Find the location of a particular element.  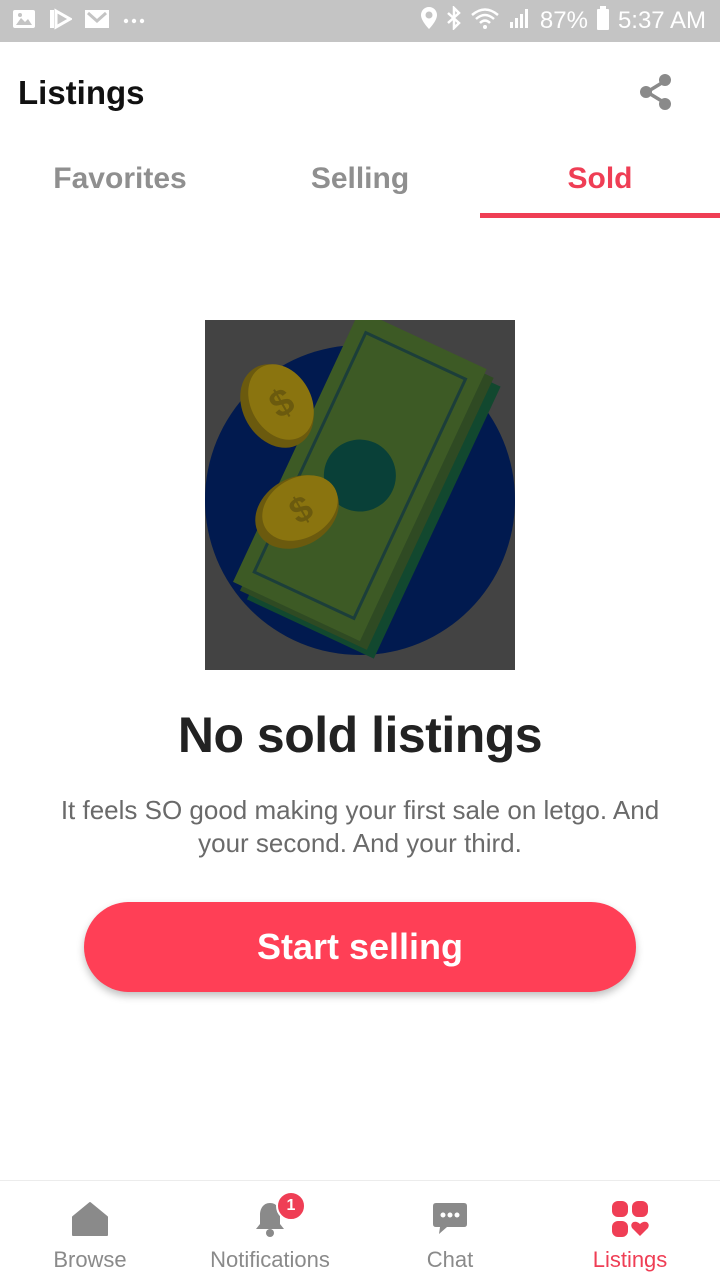

status-right: 87% 5:37 AM is located at coordinates (563, 21).